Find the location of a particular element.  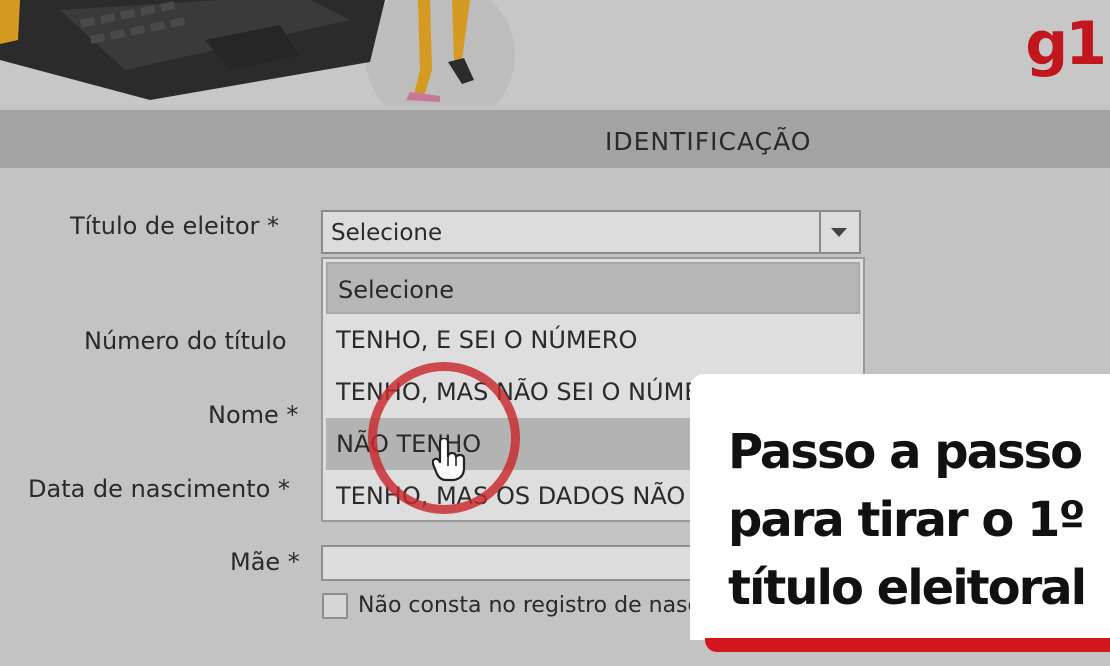

select-arrow-button is located at coordinates (839, 232).